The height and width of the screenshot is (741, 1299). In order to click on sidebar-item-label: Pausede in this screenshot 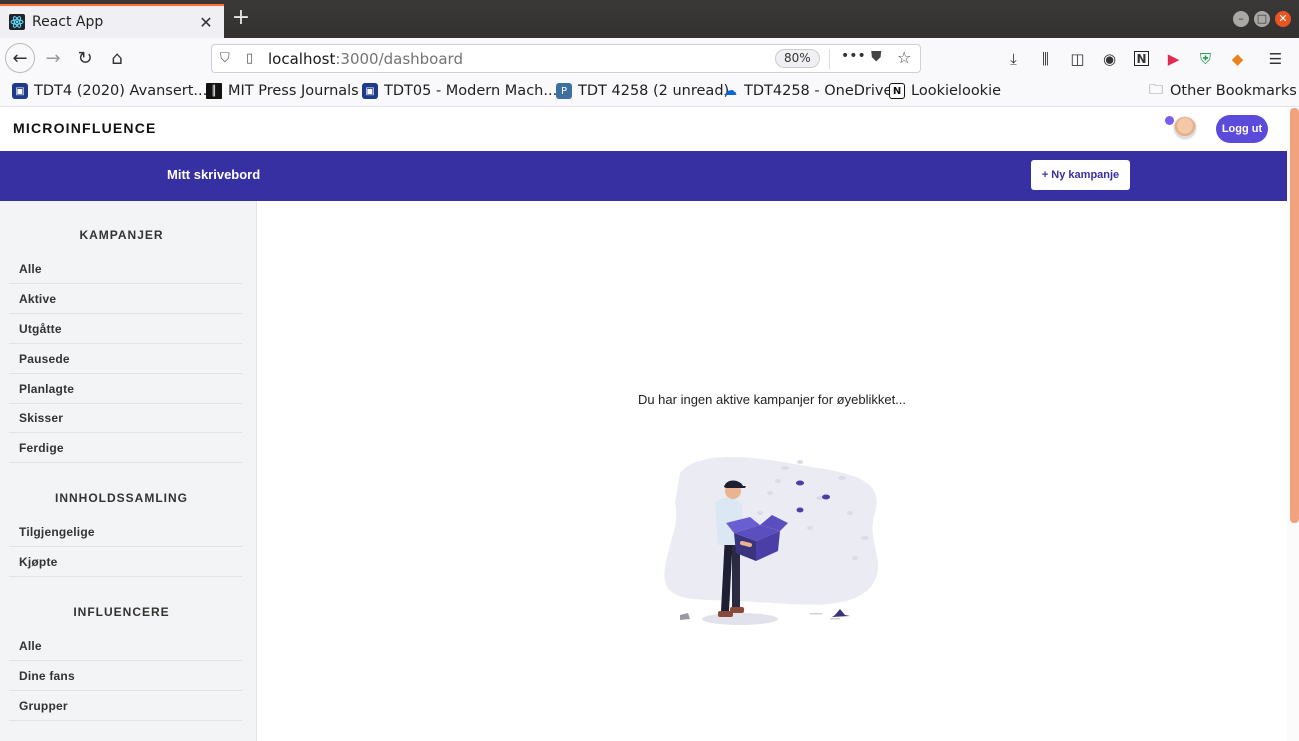, I will do `click(44, 359)`.